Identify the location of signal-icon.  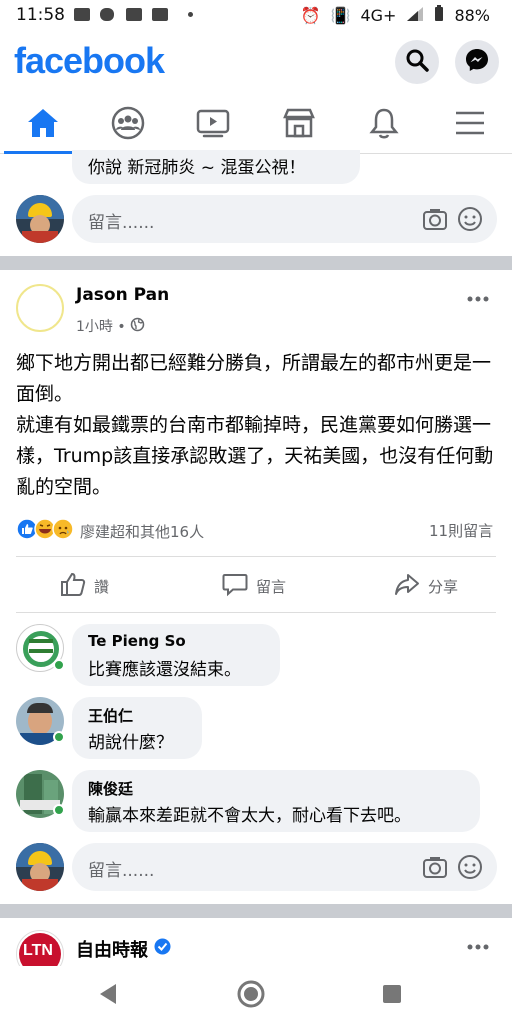
(415, 16).